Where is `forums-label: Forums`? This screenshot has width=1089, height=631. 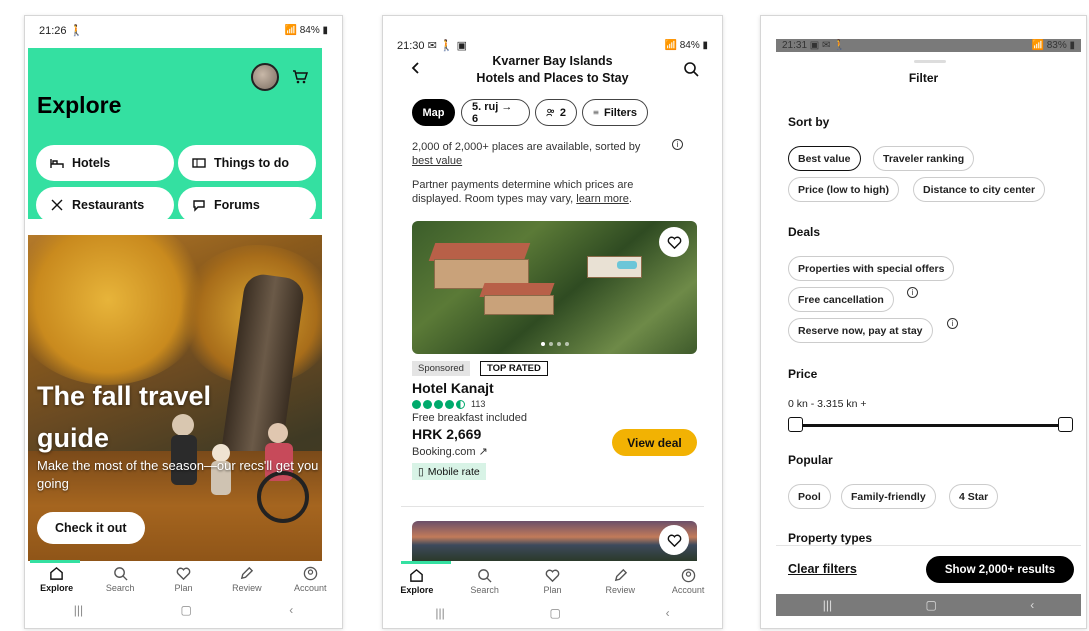 forums-label: Forums is located at coordinates (237, 205).